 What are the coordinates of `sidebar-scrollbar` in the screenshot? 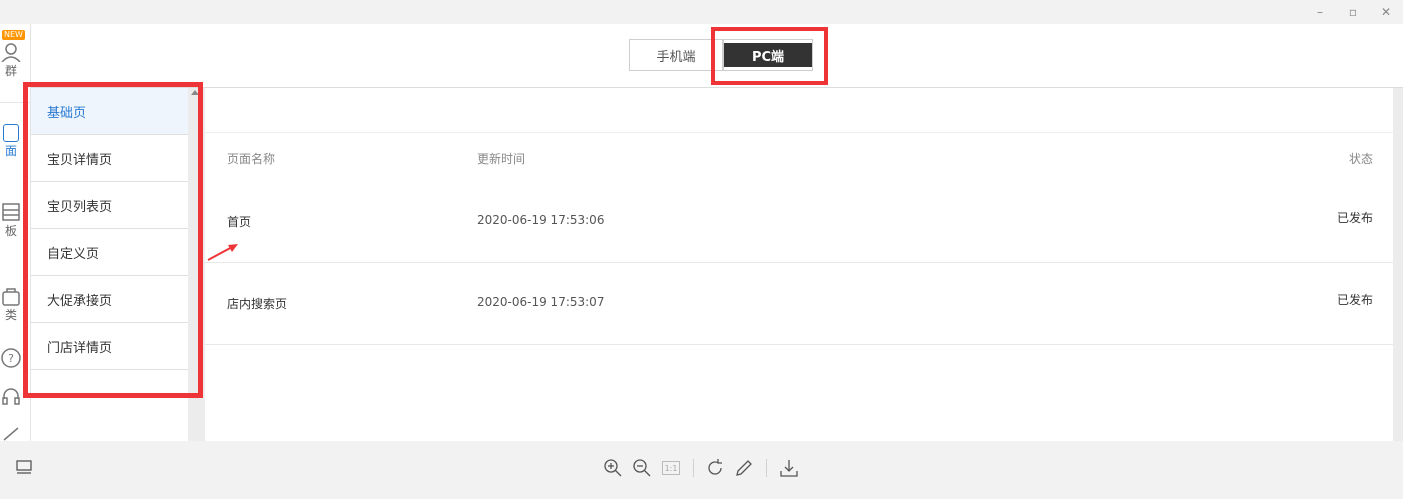 It's located at (196, 264).